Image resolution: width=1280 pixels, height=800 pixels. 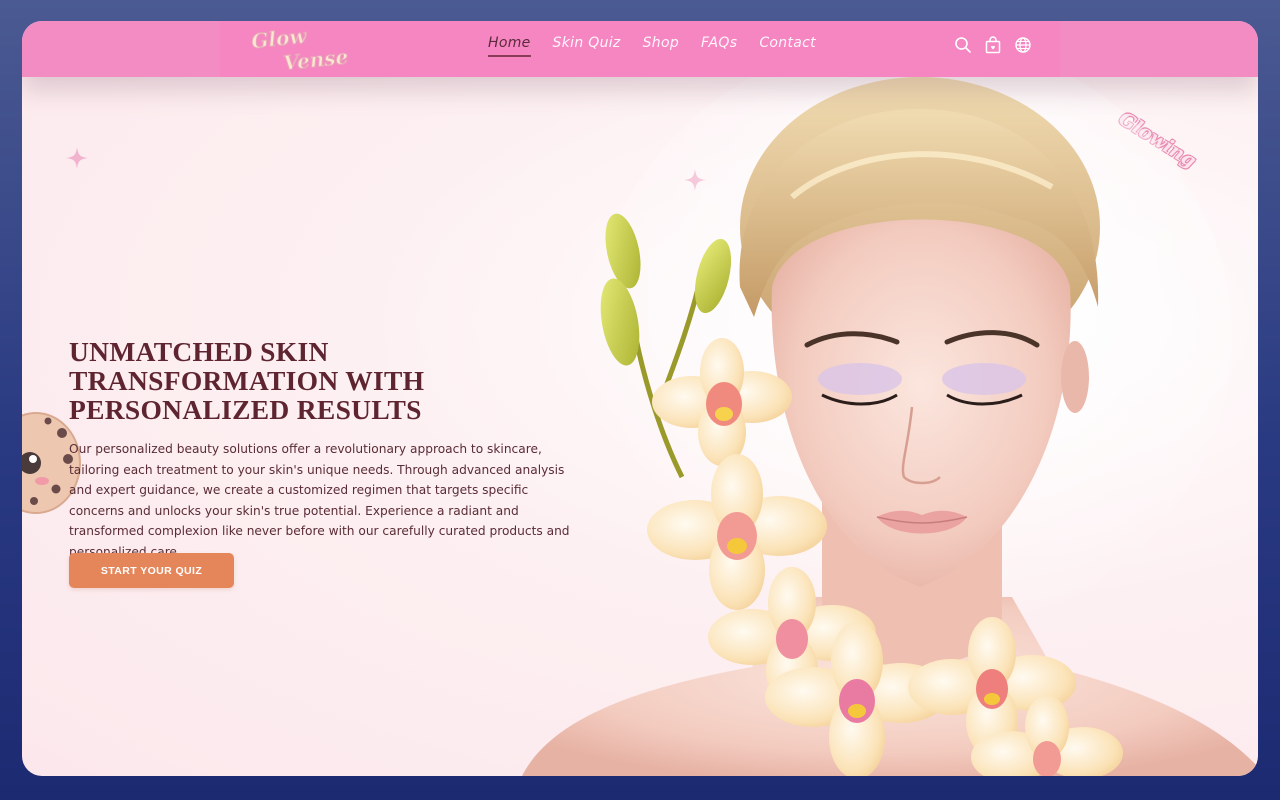 I want to click on nav-home: Home, so click(x=509, y=46).